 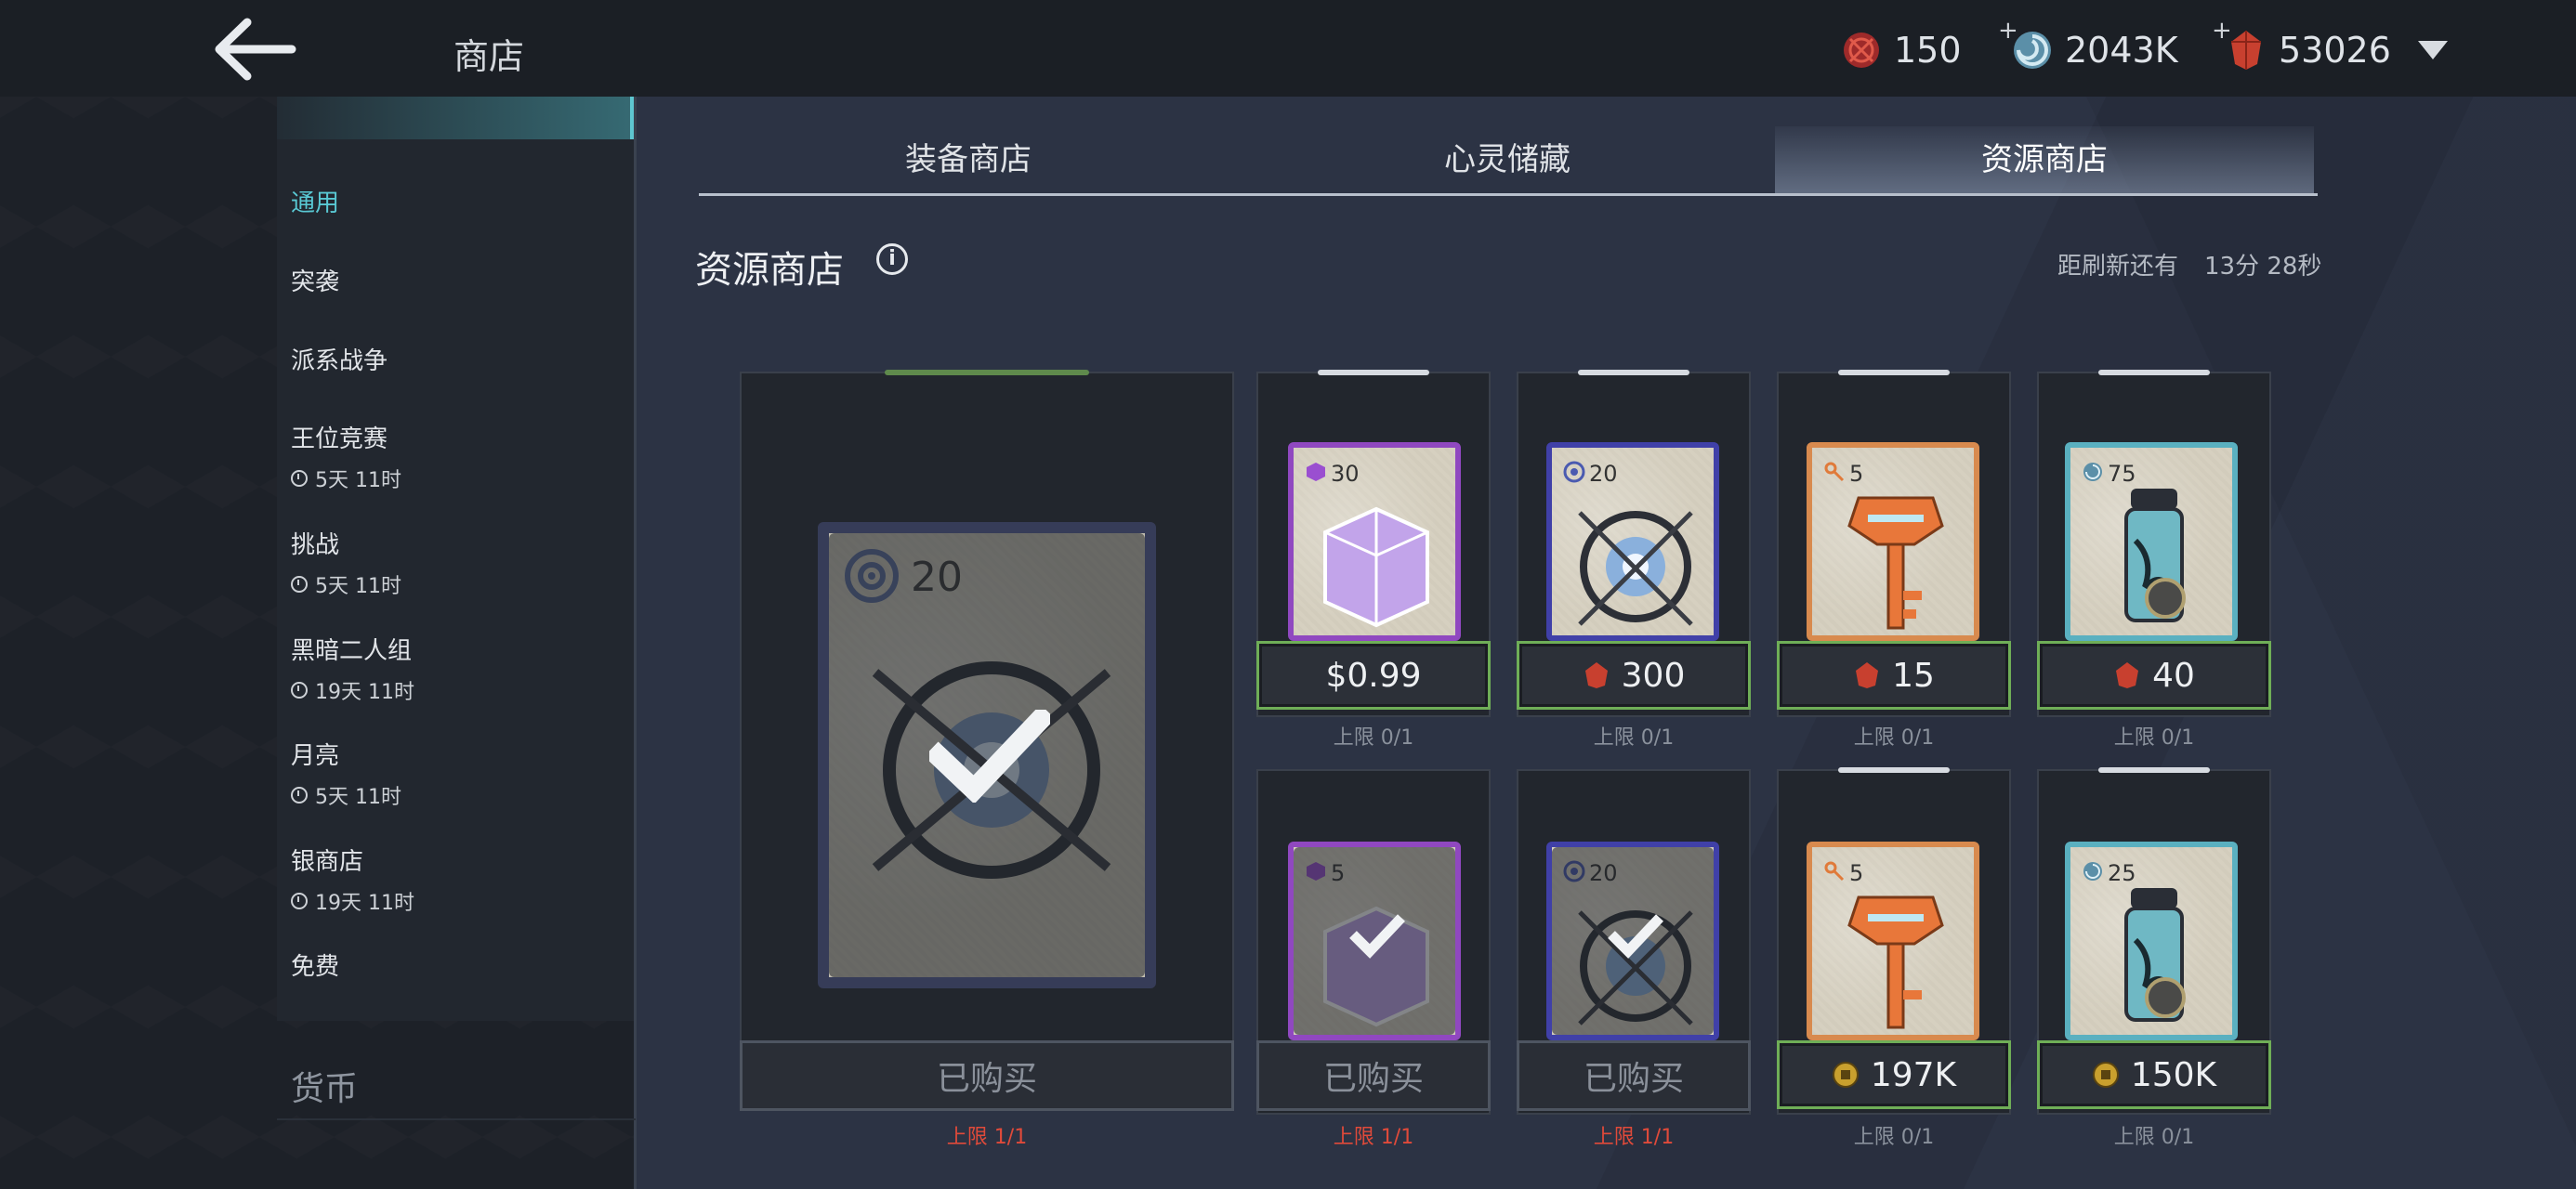 I want to click on tab-resource-shop: 资源商店, so click(x=2044, y=160).